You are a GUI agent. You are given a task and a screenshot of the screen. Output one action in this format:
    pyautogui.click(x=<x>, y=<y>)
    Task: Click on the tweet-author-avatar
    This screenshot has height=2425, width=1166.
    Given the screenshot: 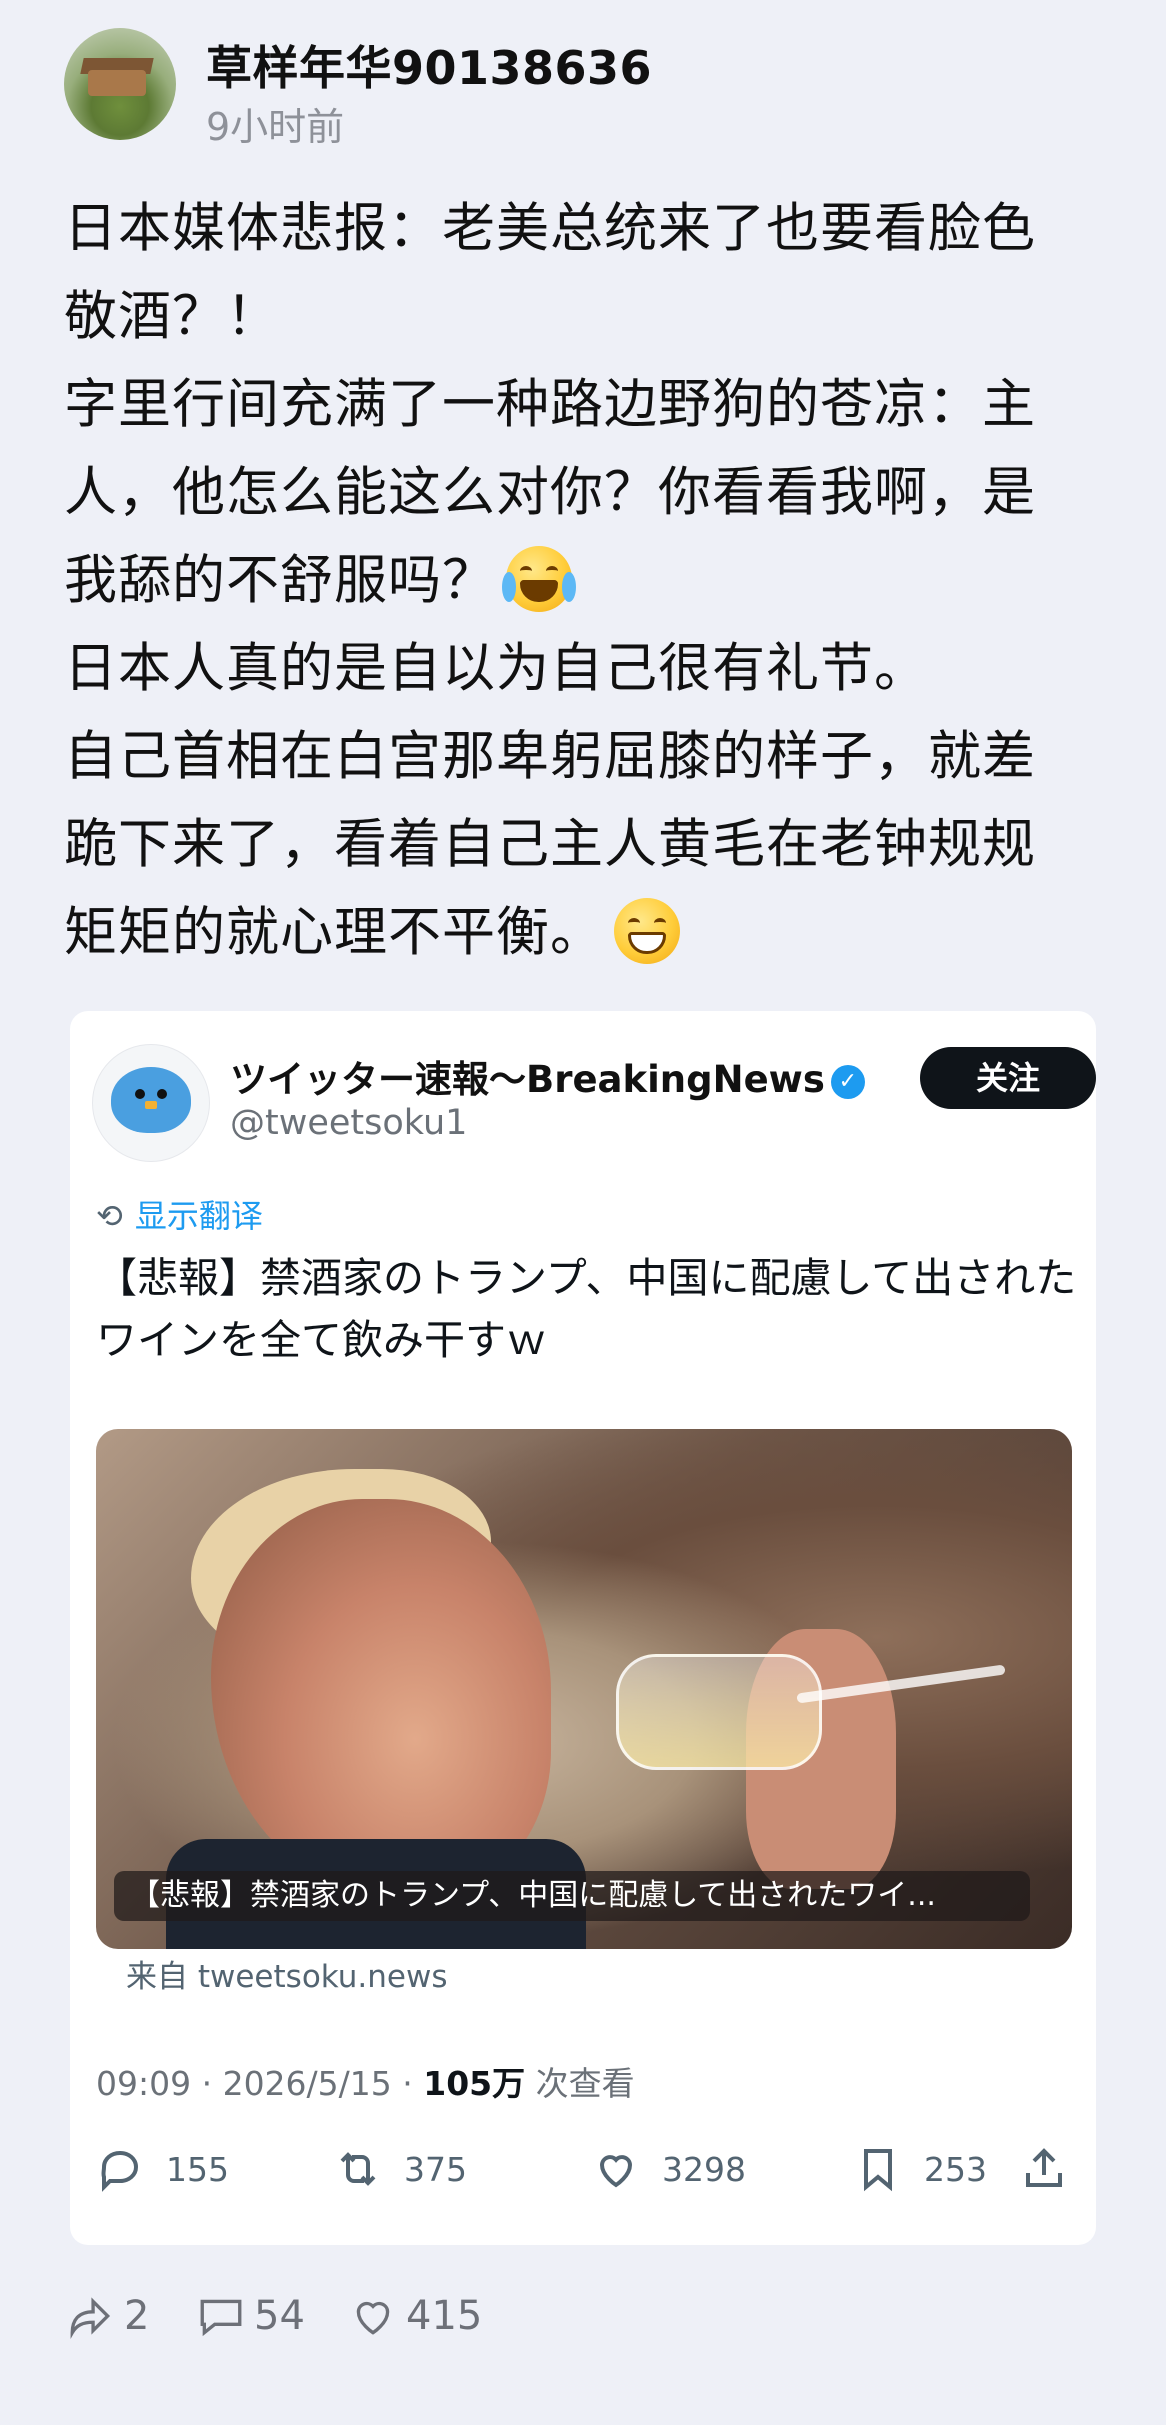 What is the action you would take?
    pyautogui.click(x=151, y=1103)
    